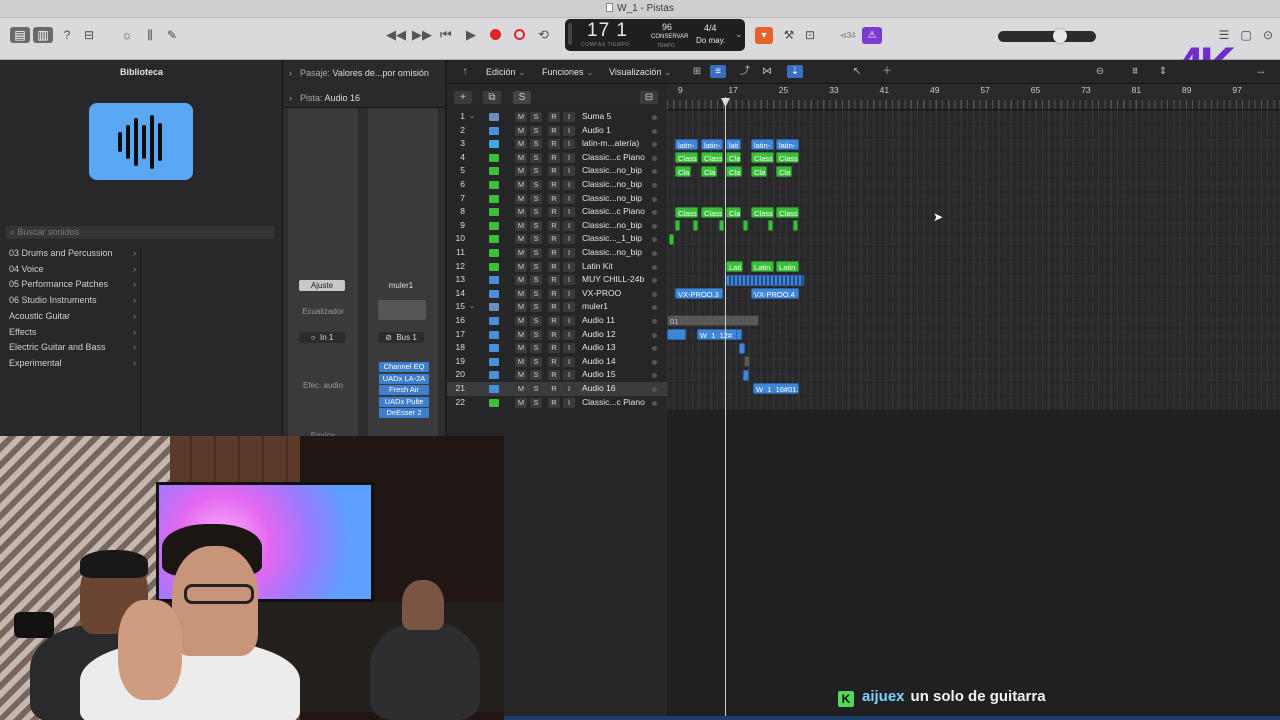  What do you see at coordinates (1100, 71) in the screenshot?
I see `snap-icon: ⊖` at bounding box center [1100, 71].